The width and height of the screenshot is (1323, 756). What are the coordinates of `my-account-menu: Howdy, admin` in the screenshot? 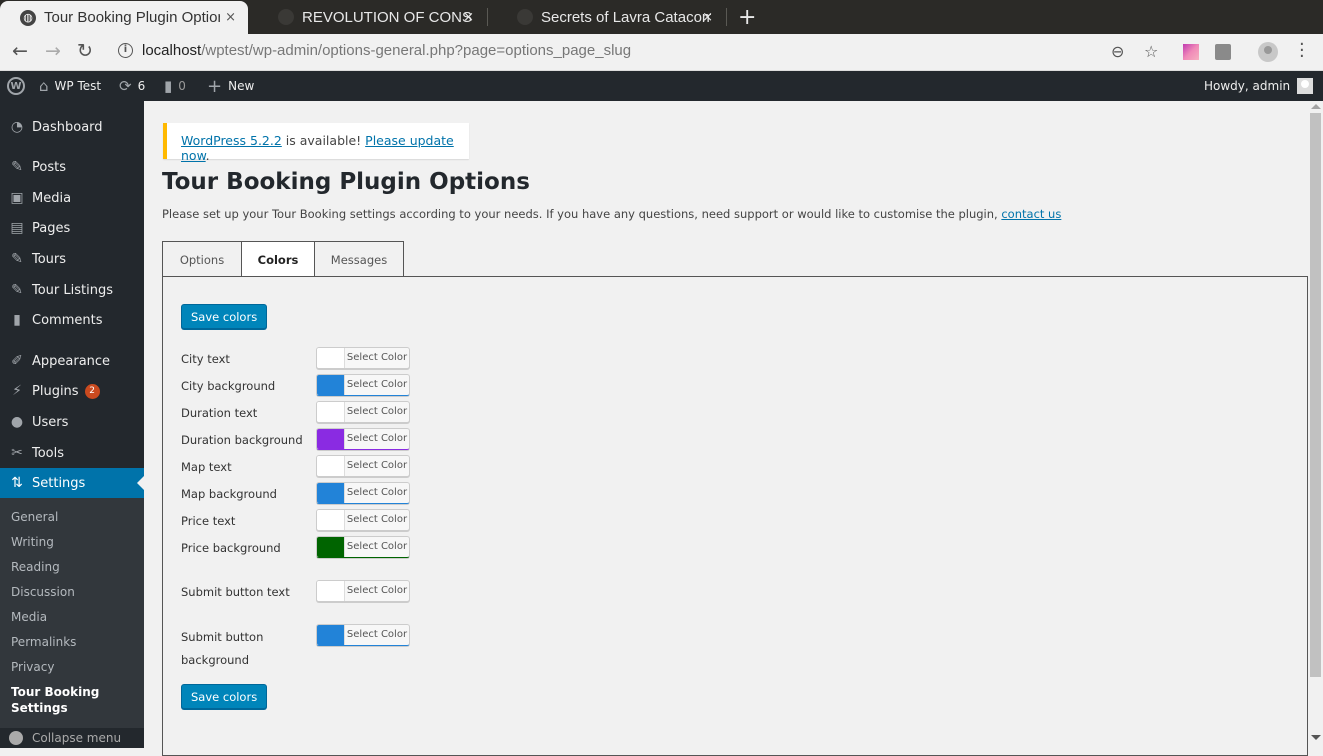 It's located at (1259, 86).